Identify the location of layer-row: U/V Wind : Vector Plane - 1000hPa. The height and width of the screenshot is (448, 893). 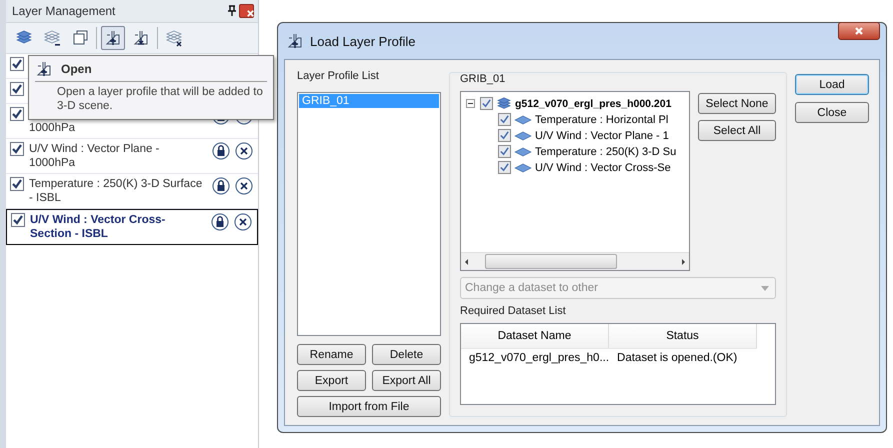
(132, 156).